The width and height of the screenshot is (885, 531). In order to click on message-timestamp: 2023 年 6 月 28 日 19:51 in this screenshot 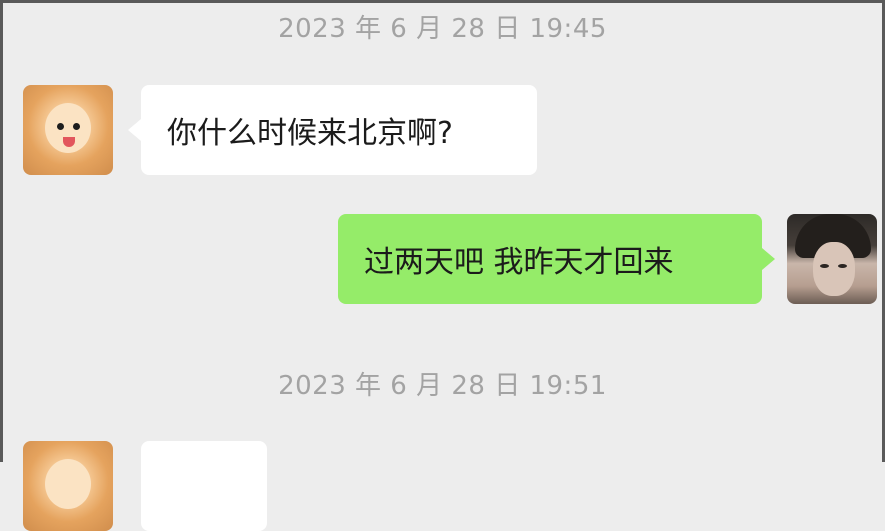, I will do `click(442, 386)`.